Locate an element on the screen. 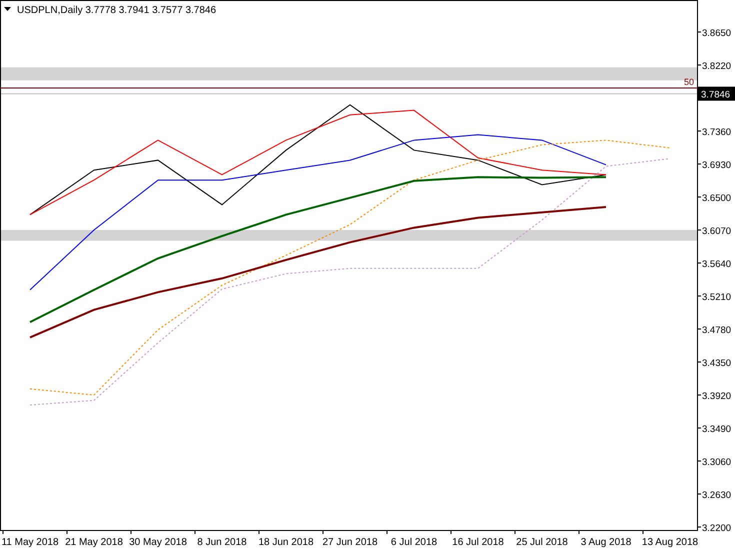 The width and height of the screenshot is (735, 551). axis-label: 3.3060 is located at coordinates (717, 462).